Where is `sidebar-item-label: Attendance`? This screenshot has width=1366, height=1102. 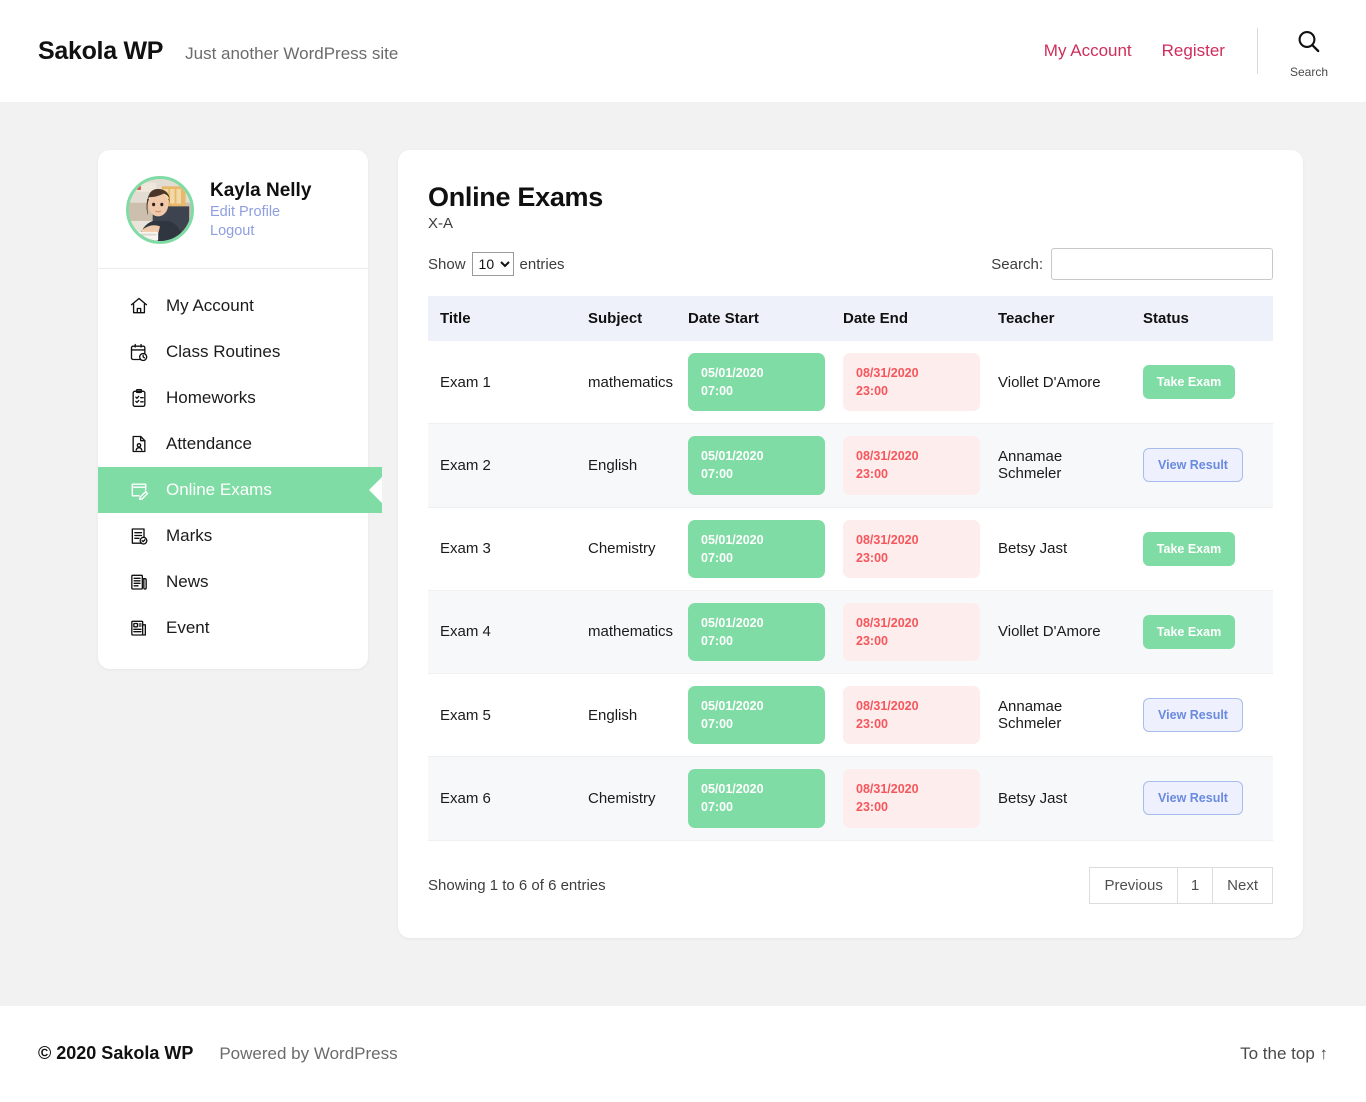
sidebar-item-label: Attendance is located at coordinates (209, 443).